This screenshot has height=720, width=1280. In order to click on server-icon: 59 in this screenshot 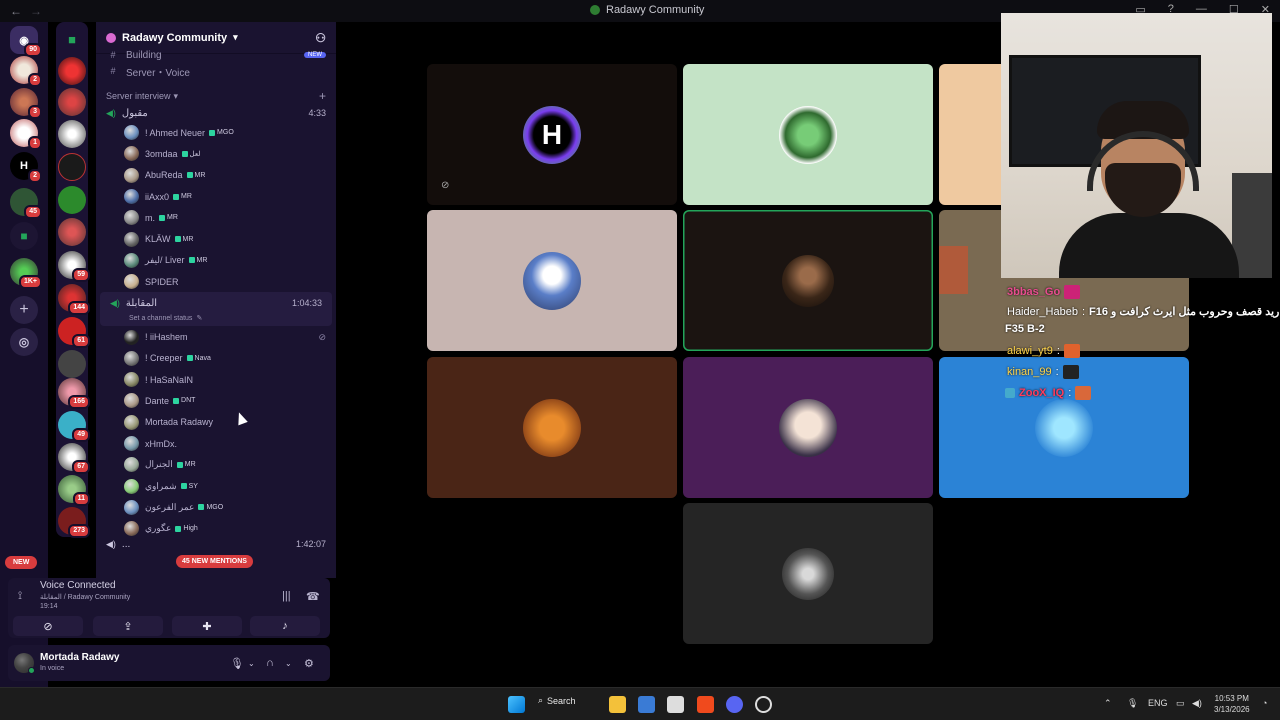, I will do `click(74, 266)`.